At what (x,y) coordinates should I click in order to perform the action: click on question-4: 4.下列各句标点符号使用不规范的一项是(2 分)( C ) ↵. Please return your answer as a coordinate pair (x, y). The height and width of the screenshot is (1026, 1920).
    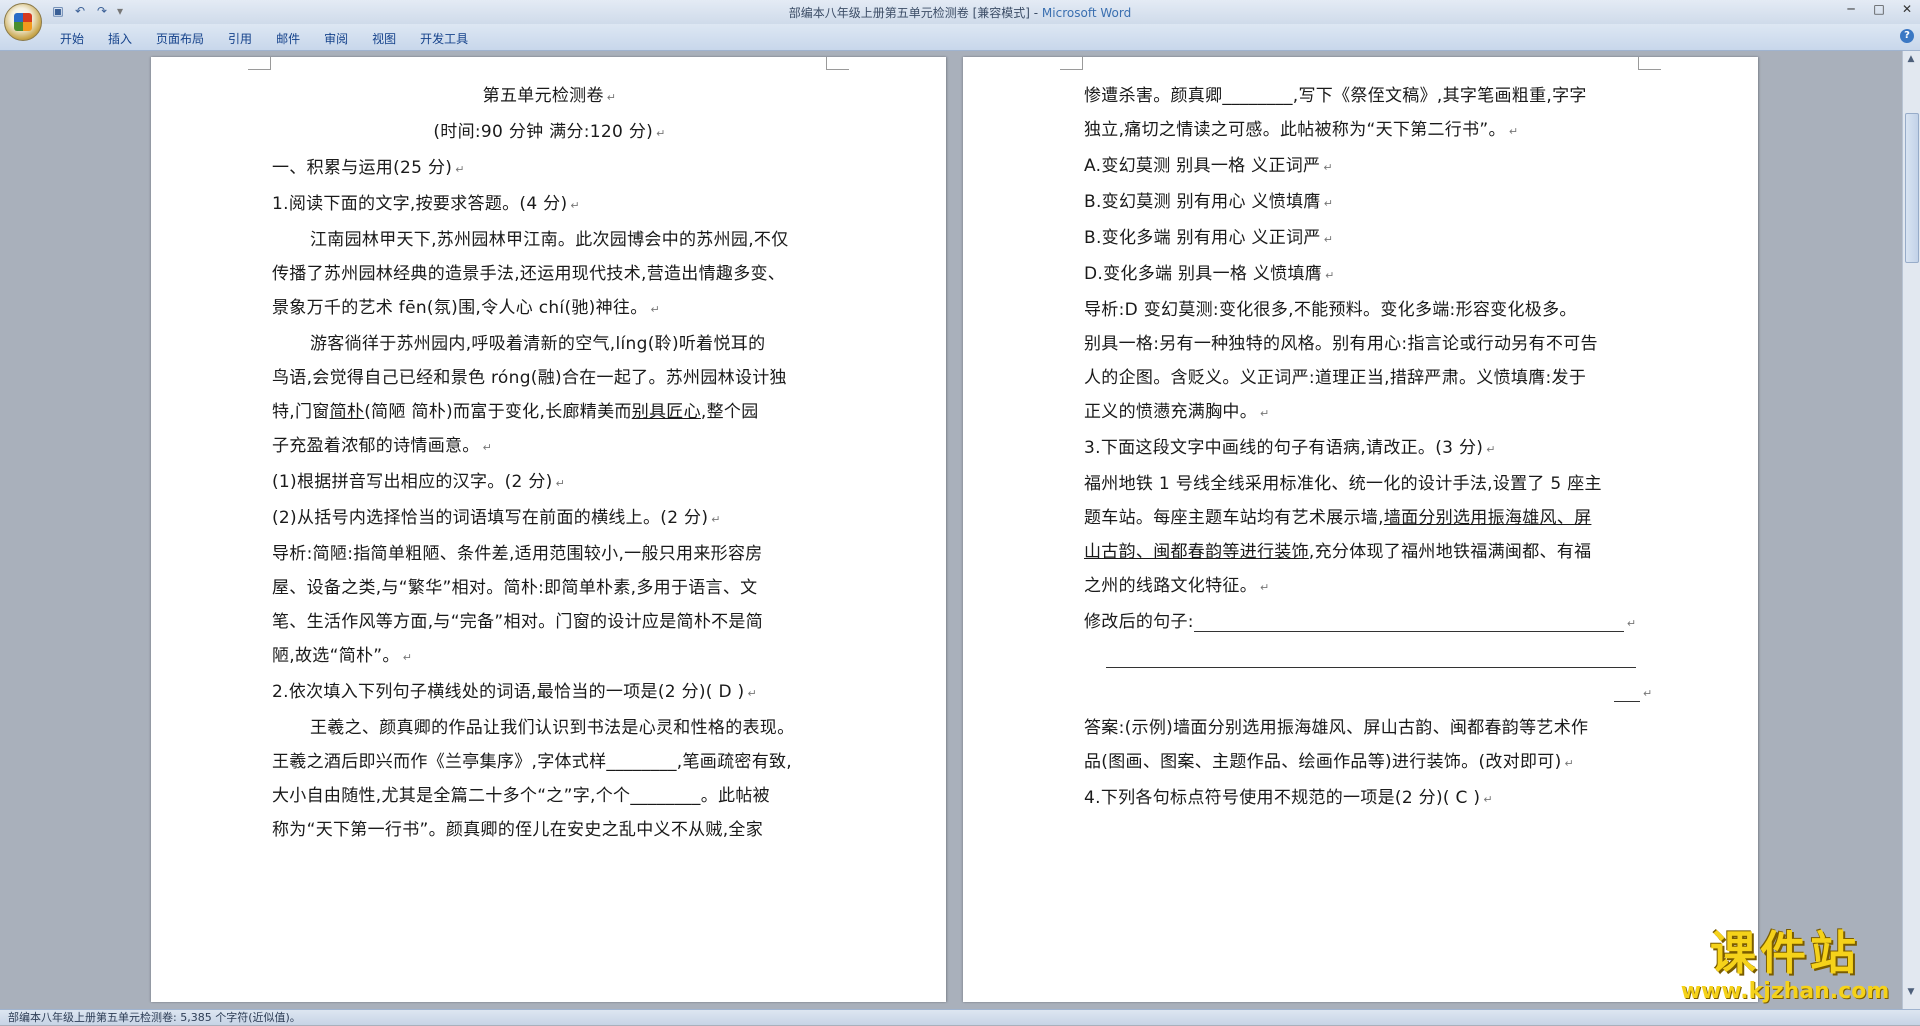
    Looking at the image, I should click on (1288, 798).